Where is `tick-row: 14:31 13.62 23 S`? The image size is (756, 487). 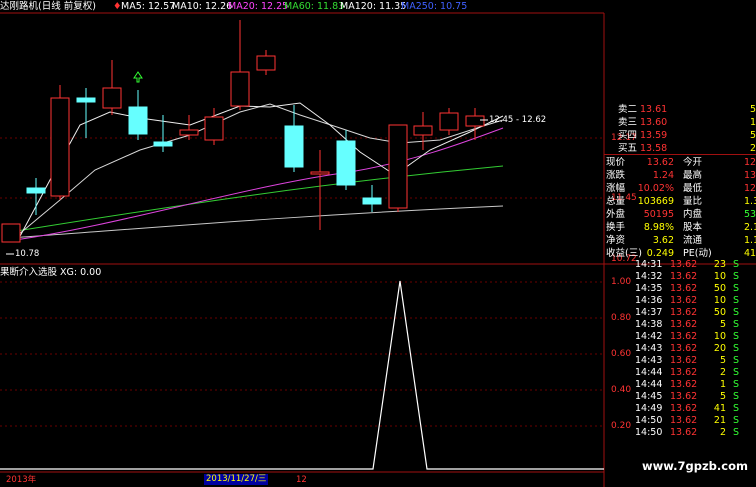 tick-row: 14:31 13.62 23 S is located at coordinates (680, 265).